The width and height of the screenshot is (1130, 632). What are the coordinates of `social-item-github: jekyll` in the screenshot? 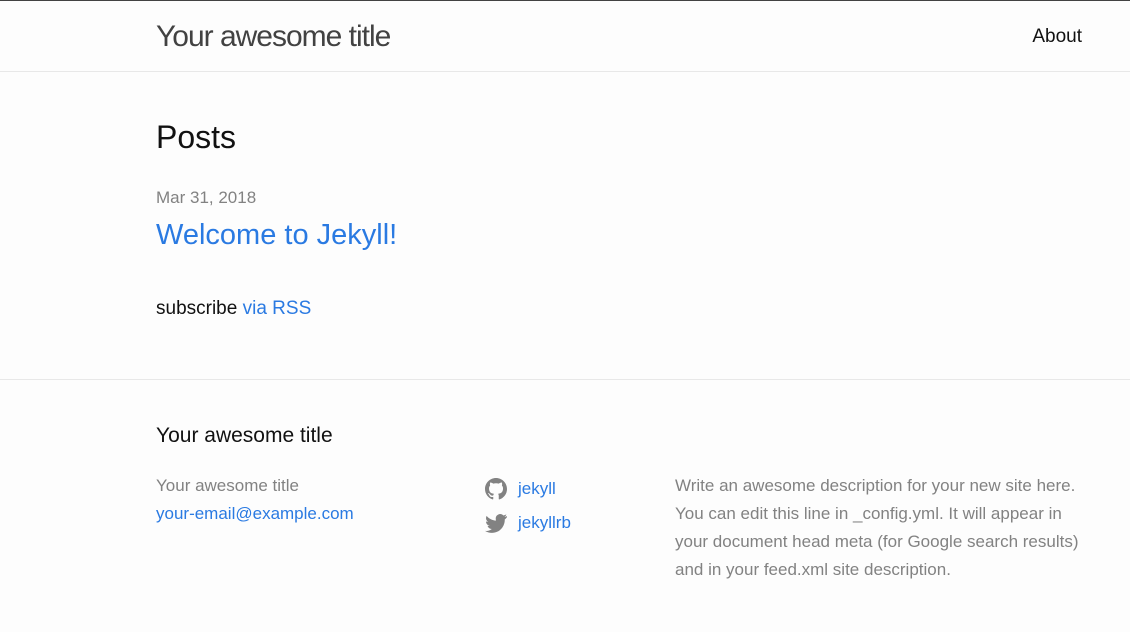 It's located at (528, 489).